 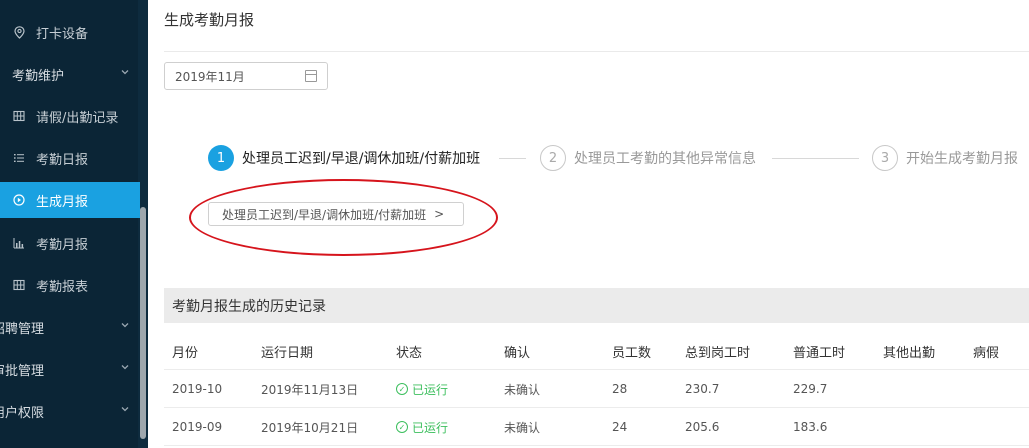 I want to click on step-1: 1 处理员工迟到/早退/调休加班/付薪加班, so click(x=344, y=158).